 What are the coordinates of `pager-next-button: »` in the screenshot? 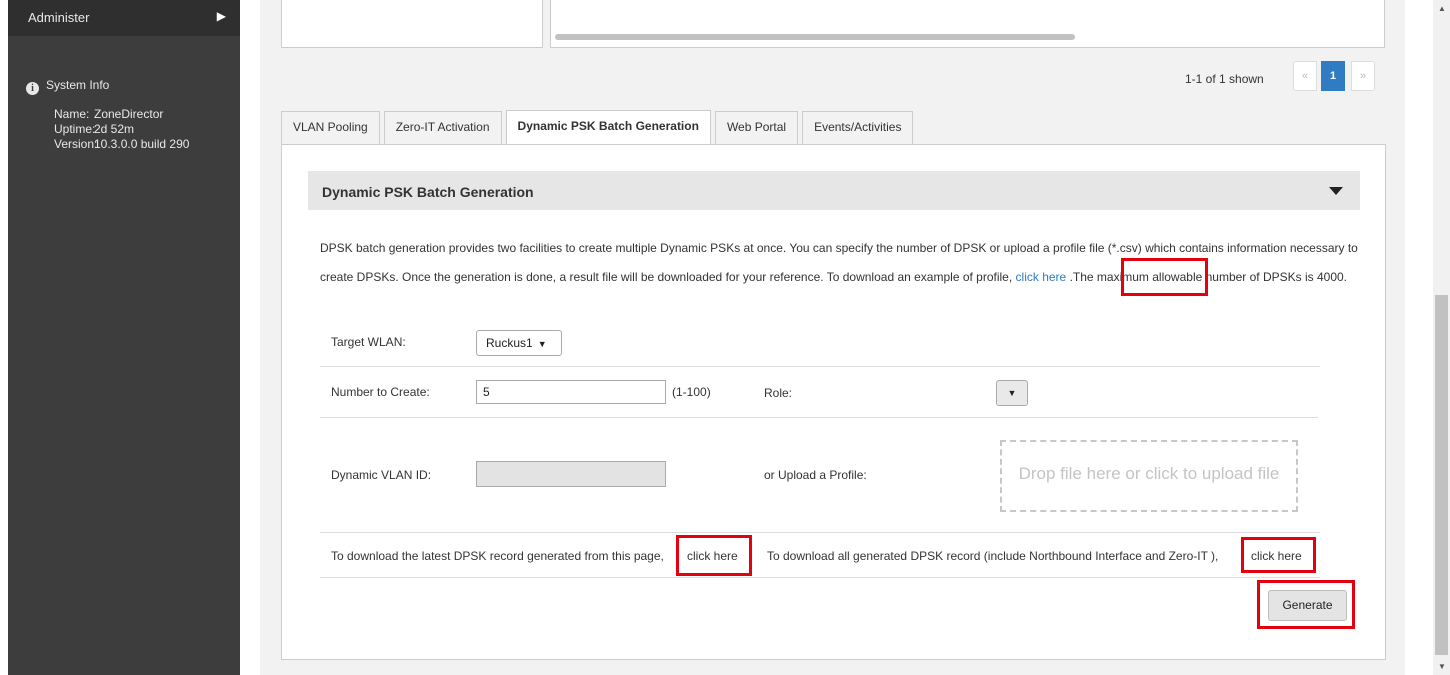 It's located at (1363, 76).